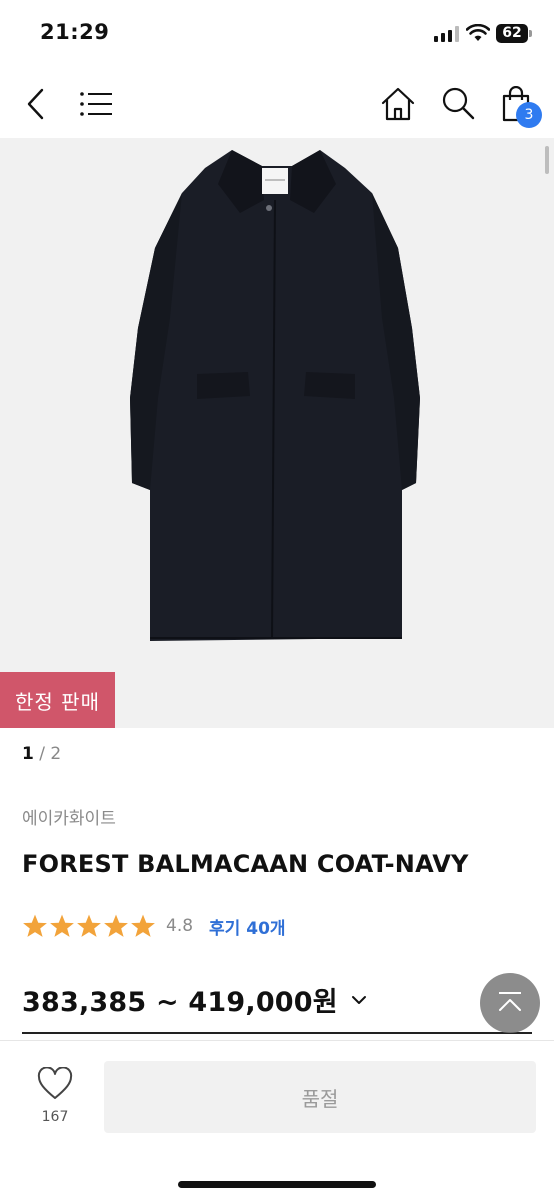  I want to click on home-button, so click(398, 104).